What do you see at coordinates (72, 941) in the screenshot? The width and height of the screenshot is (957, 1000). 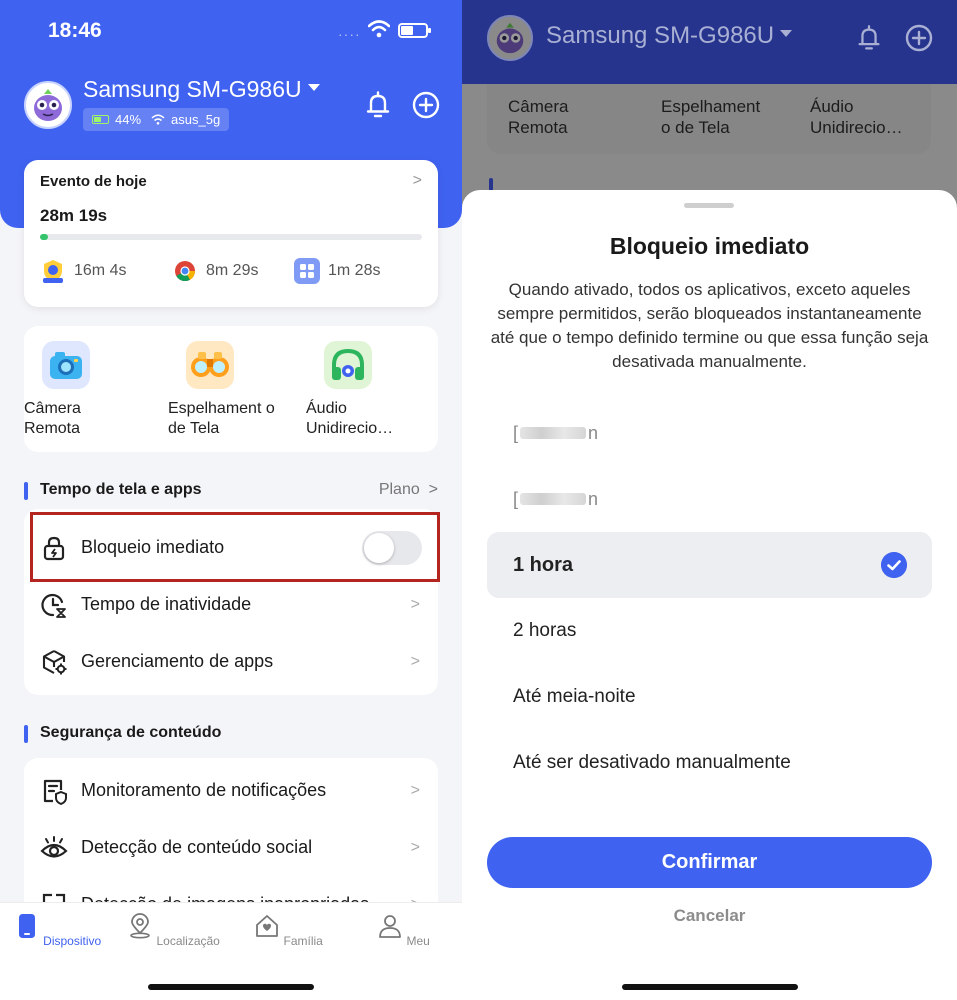 I see `tab-label: Dispositivo` at bounding box center [72, 941].